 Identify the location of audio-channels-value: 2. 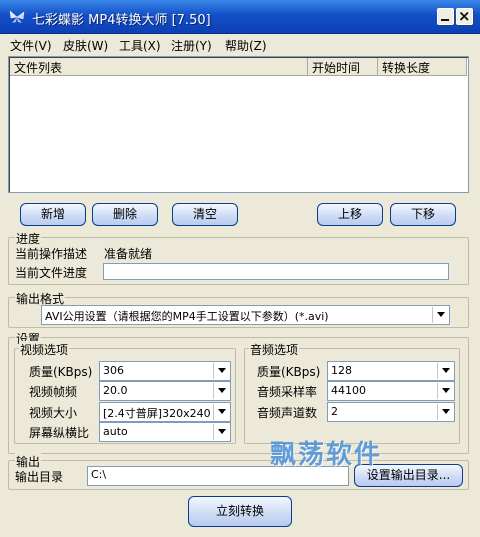
(334, 411).